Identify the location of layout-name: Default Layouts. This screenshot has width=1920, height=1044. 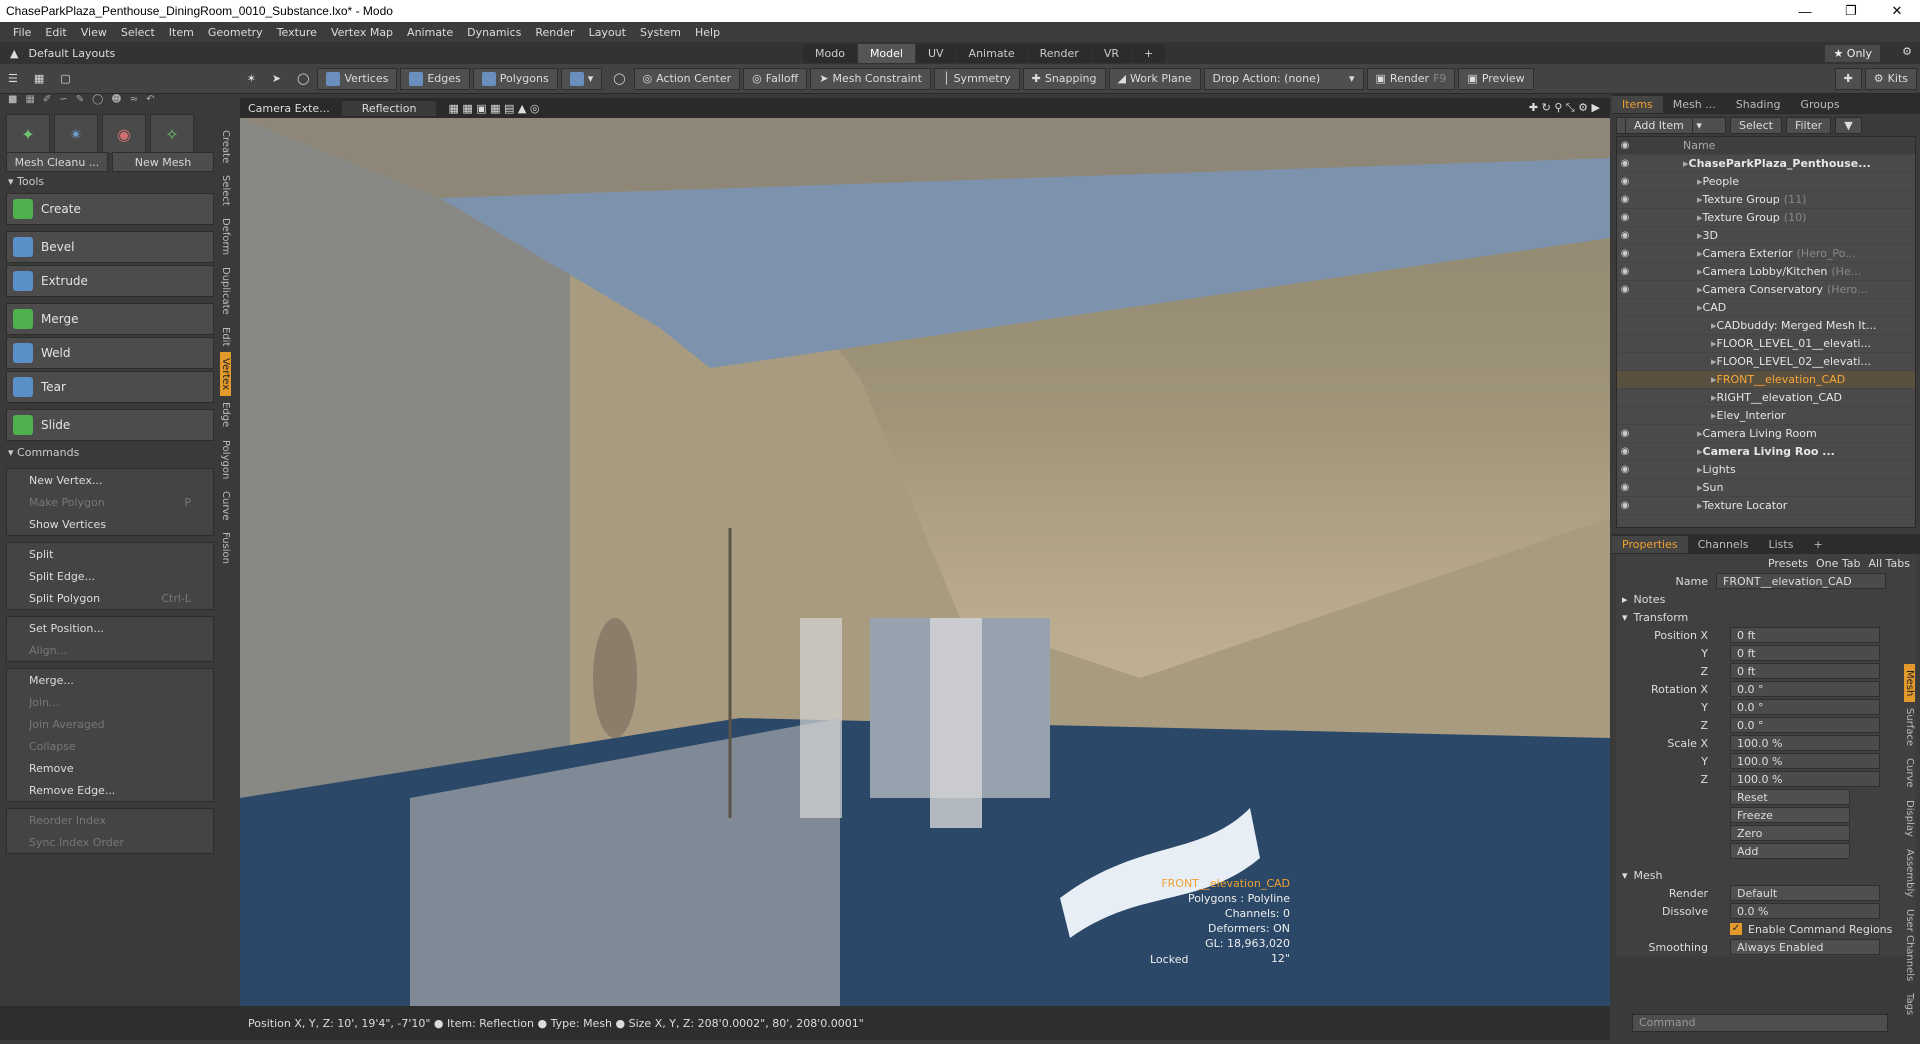
(71, 53).